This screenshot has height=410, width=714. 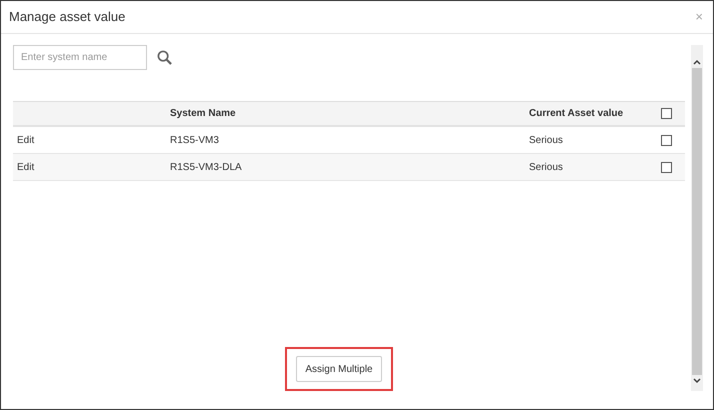 I want to click on column-header: Current Asset value, so click(x=576, y=114).